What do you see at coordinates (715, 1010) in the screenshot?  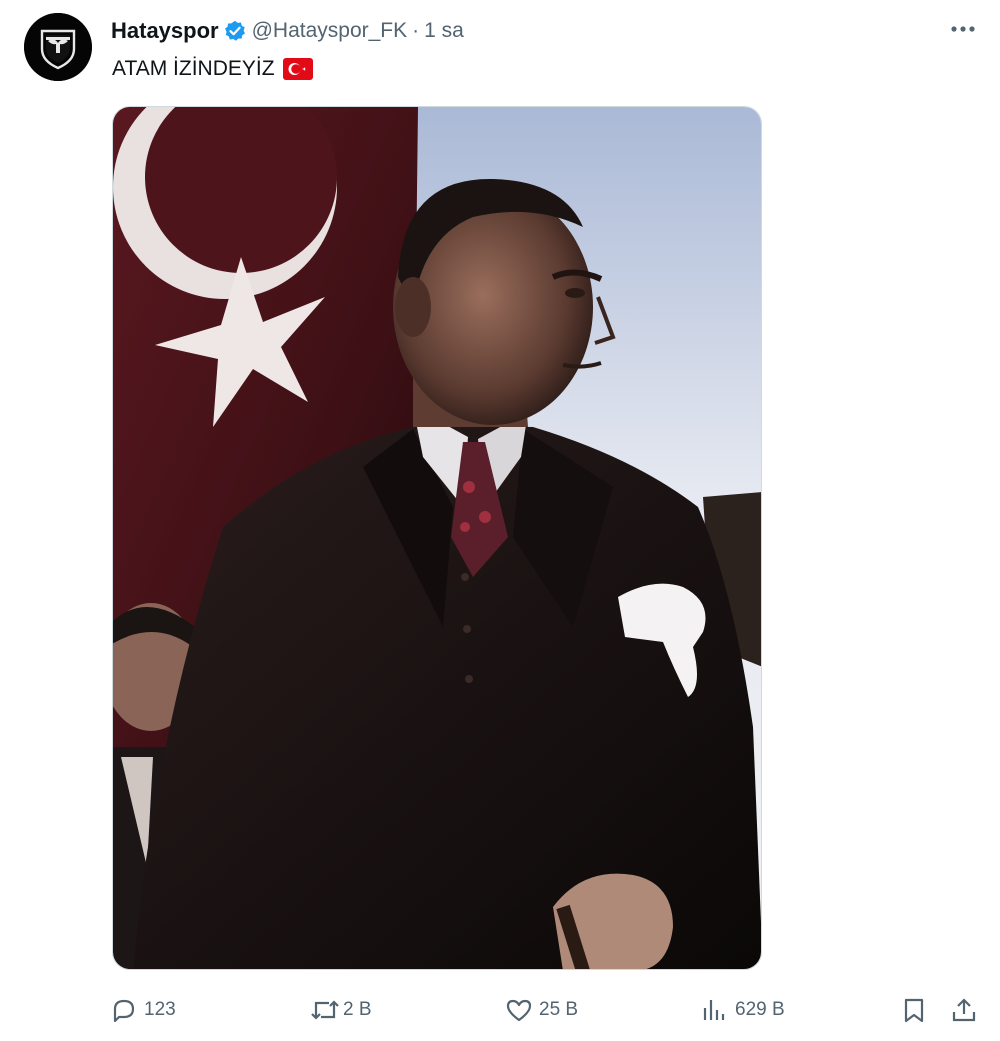 I see `views-icon` at bounding box center [715, 1010].